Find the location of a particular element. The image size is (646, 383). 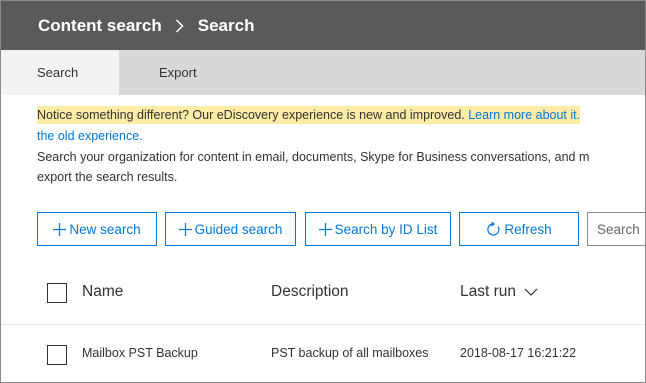

breadcrumb-root: Content search is located at coordinates (100, 26).